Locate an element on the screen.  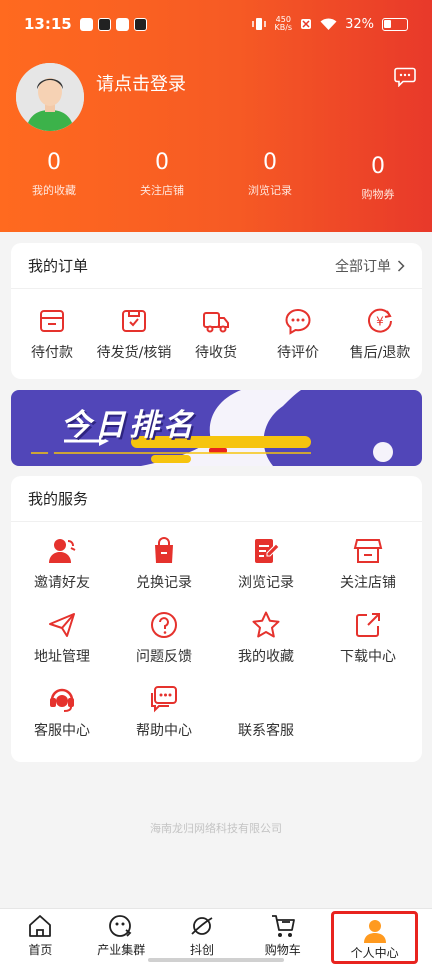
paper-plane-icon is located at coordinates (62, 625).